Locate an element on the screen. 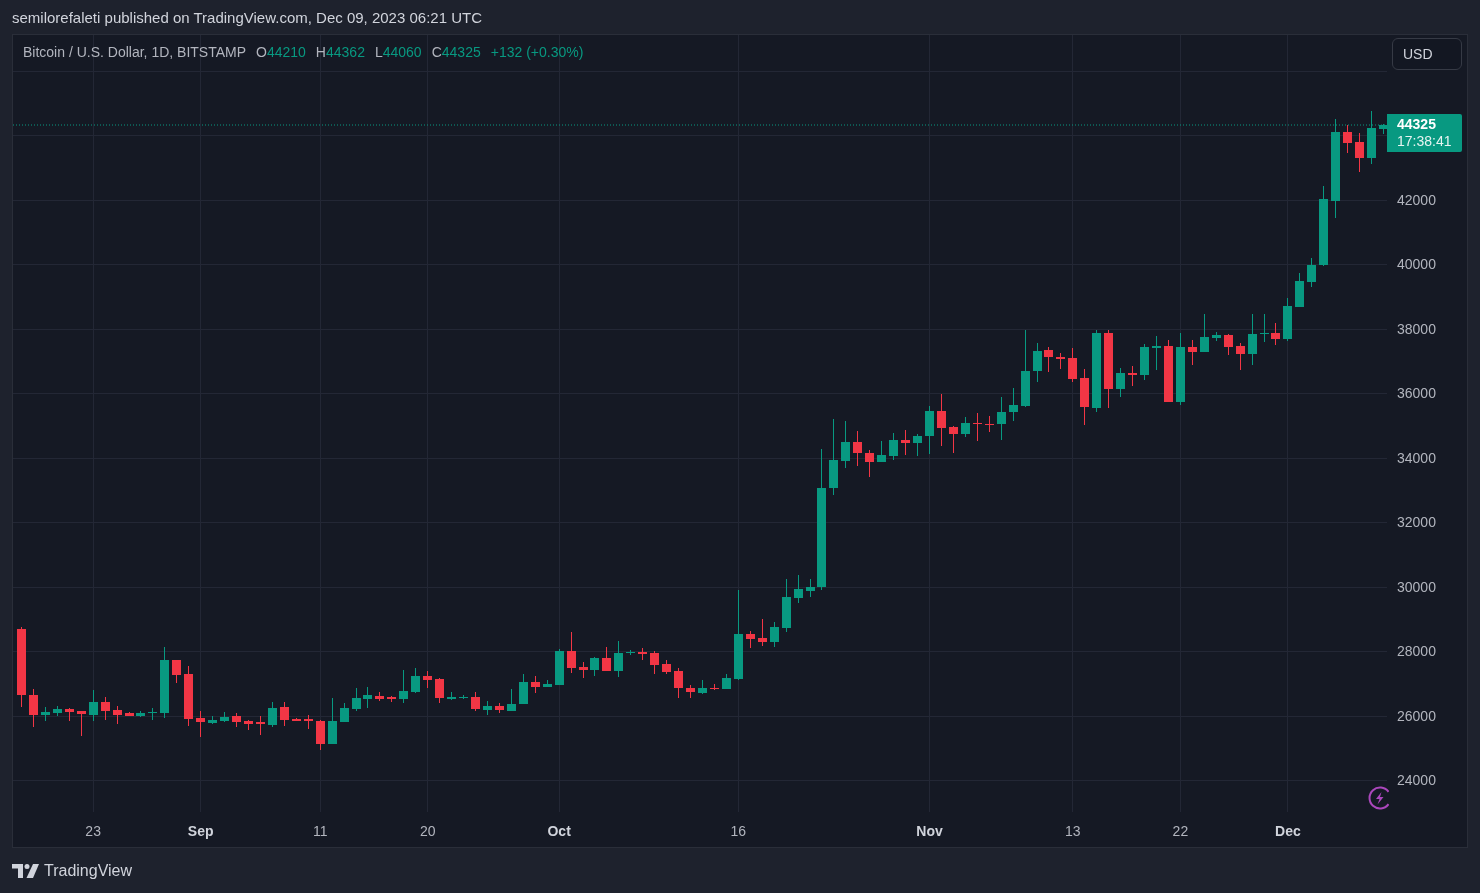 This screenshot has height=893, width=1480. date-axis-label: 11 is located at coordinates (320, 831).